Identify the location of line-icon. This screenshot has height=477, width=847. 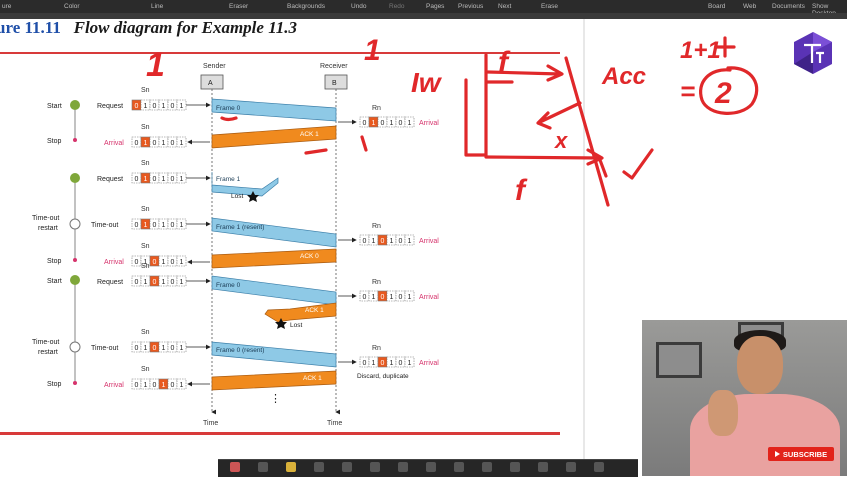
(431, 467).